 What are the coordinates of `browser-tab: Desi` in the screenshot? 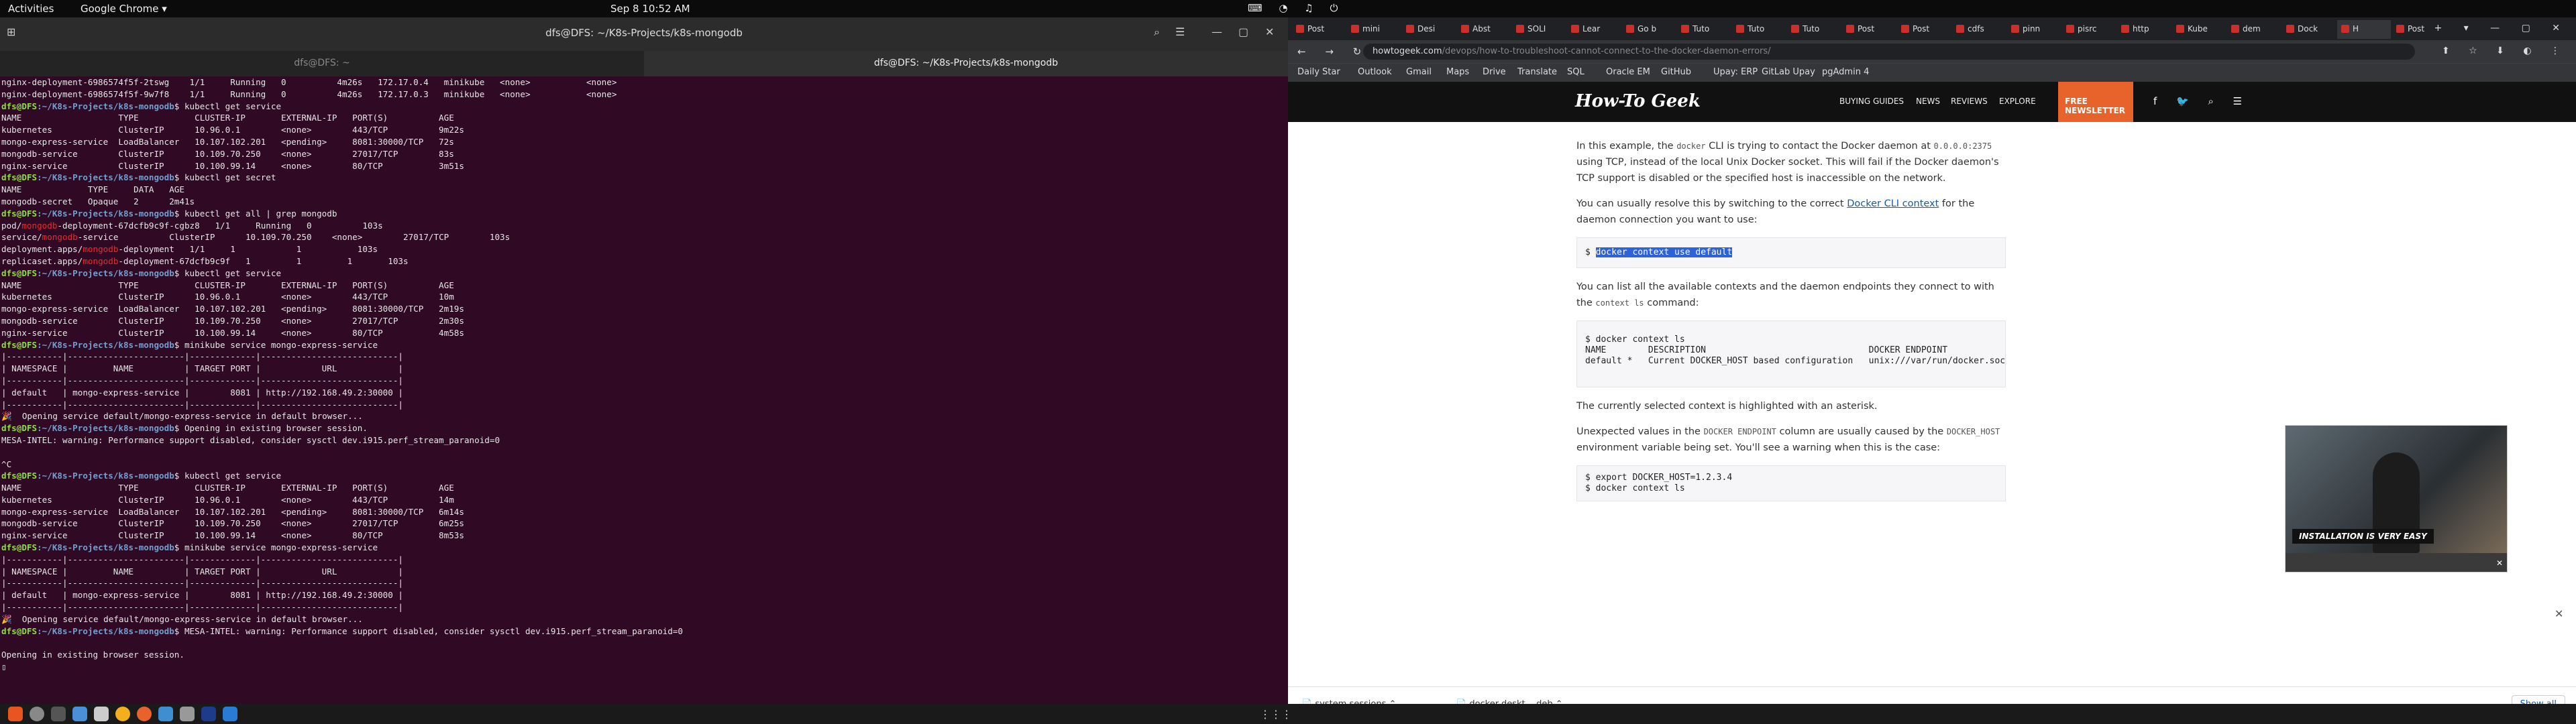 It's located at (1429, 29).